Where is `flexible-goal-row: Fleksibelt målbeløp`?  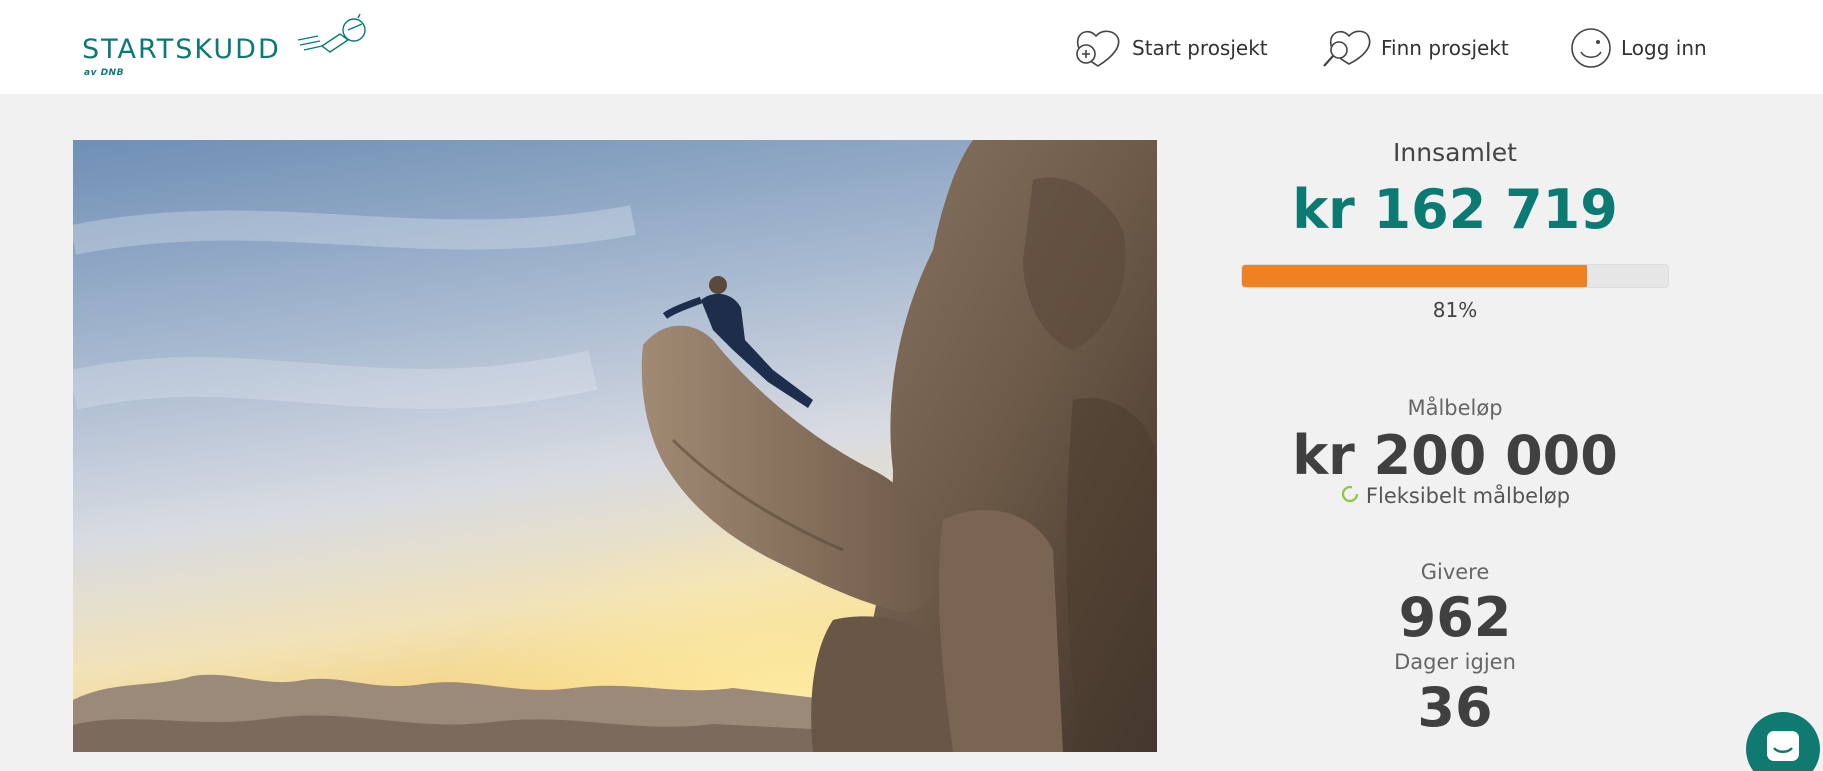
flexible-goal-row: Fleksibelt målbeløp is located at coordinates (1455, 496).